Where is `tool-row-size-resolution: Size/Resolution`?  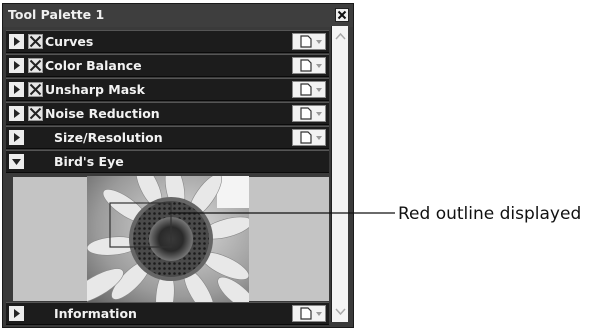
tool-row-size-resolution: Size/Resolution is located at coordinates (167, 137).